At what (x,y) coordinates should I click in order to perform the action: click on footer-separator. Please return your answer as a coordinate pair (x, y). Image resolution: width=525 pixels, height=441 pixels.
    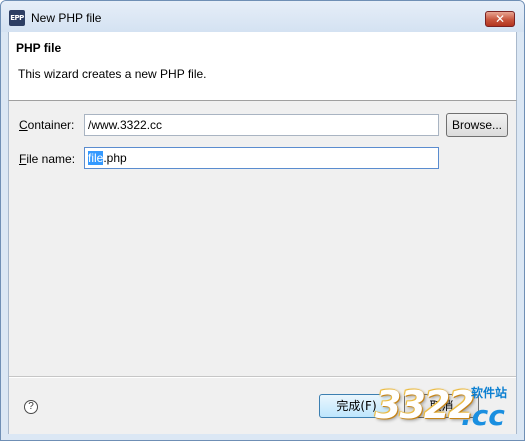
    Looking at the image, I should click on (262, 377).